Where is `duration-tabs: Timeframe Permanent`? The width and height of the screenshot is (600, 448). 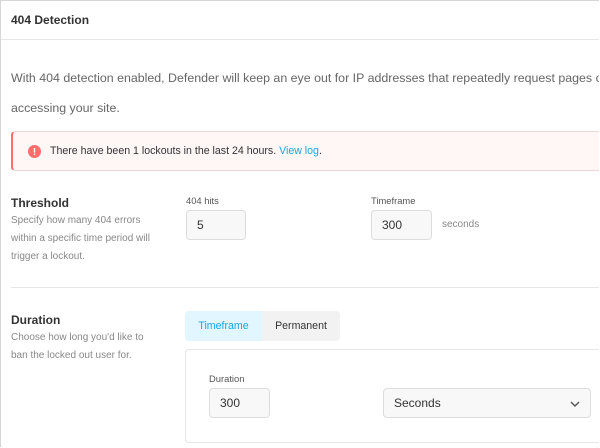
duration-tabs: Timeframe Permanent is located at coordinates (262, 326).